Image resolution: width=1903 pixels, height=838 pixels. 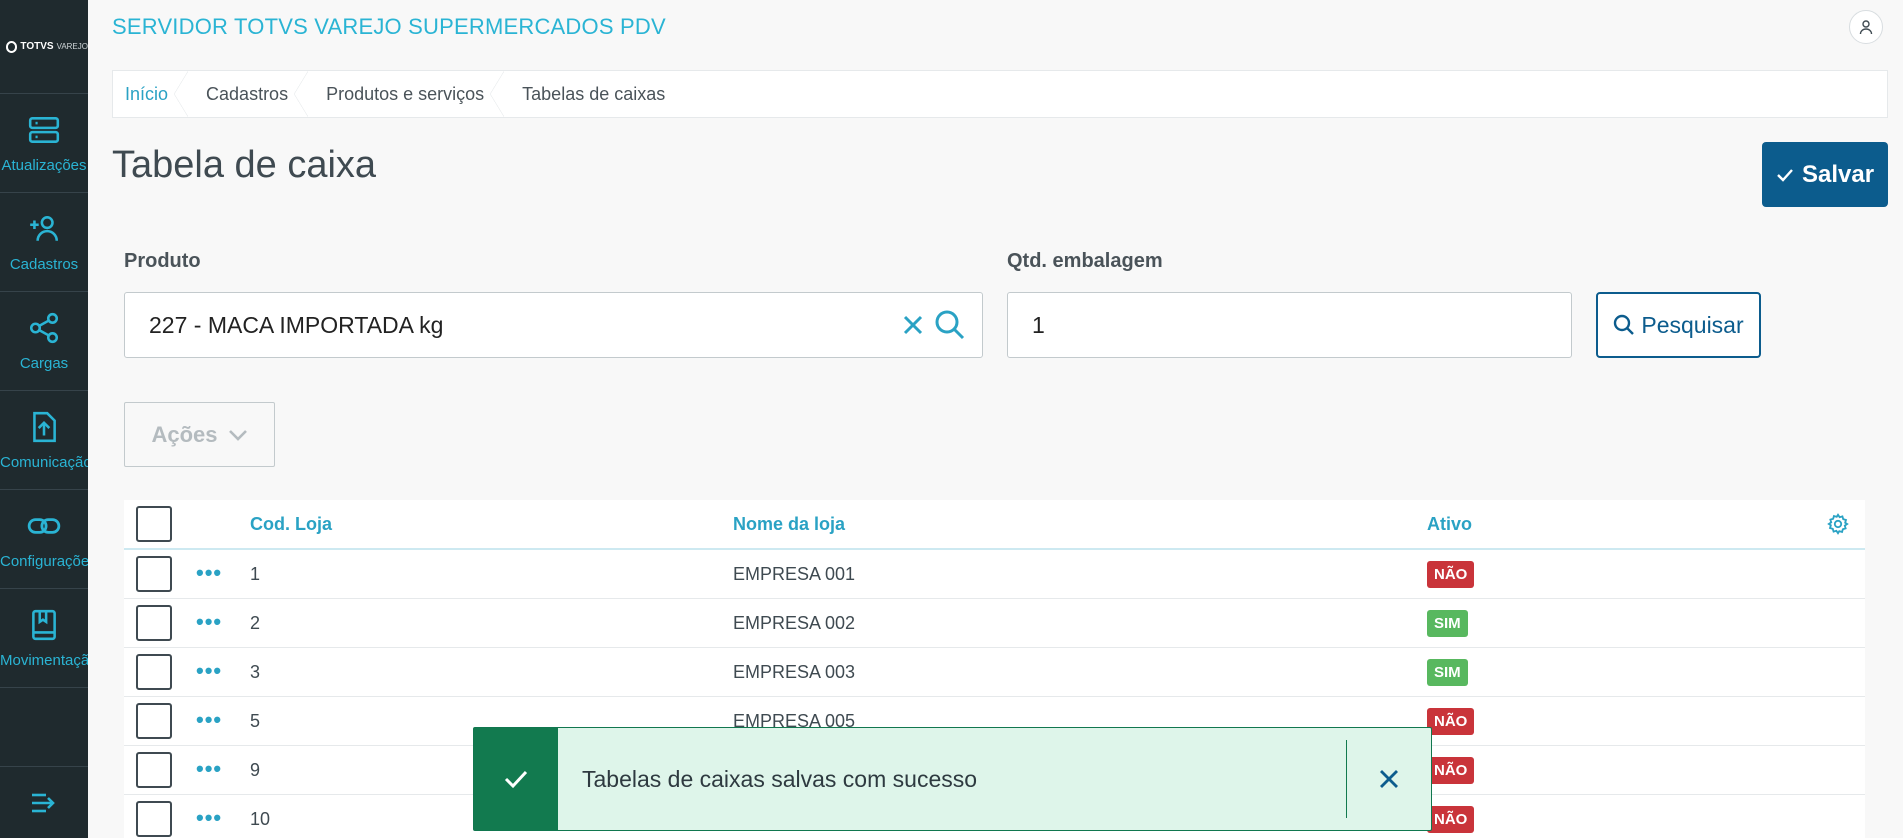 I want to click on table-row: ••• 2 EMPRESA 002 SIM, so click(x=994, y=623).